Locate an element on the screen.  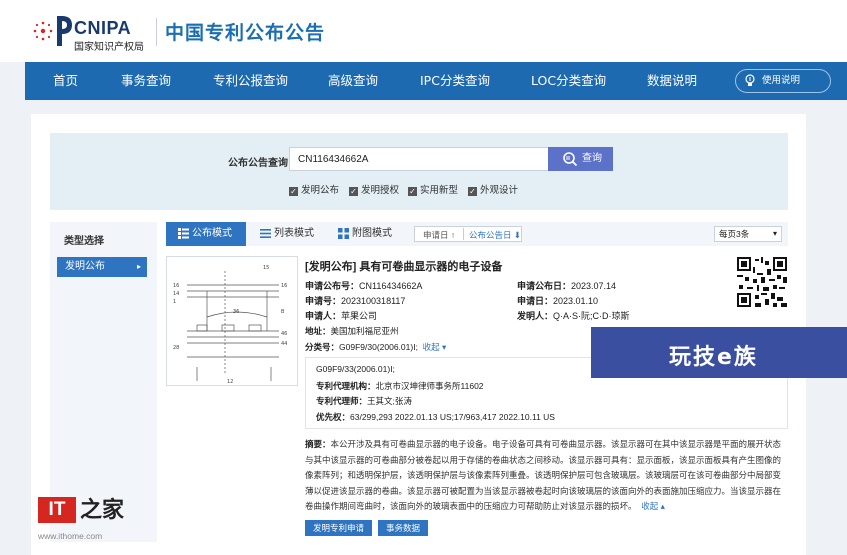
field-value: 美国加利福尼亚州 is located at coordinates (364, 331).